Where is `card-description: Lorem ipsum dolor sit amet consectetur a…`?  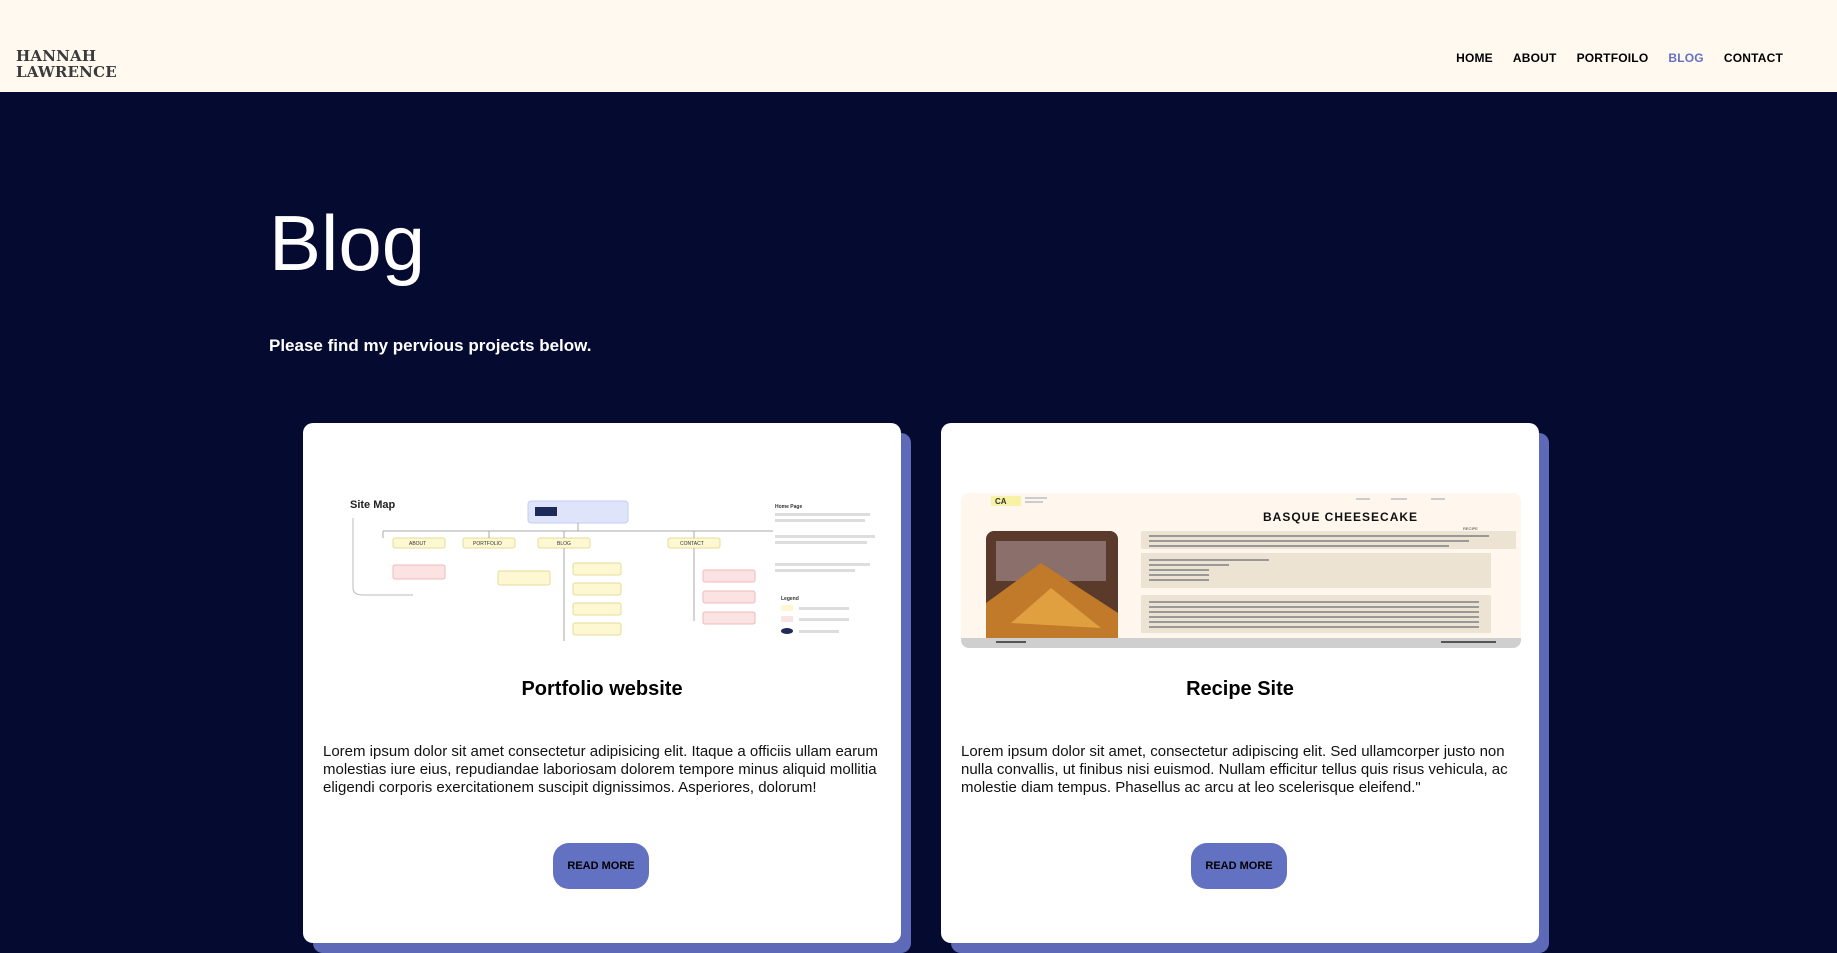 card-description: Lorem ipsum dolor sit amet consectetur a… is located at coordinates (600, 769).